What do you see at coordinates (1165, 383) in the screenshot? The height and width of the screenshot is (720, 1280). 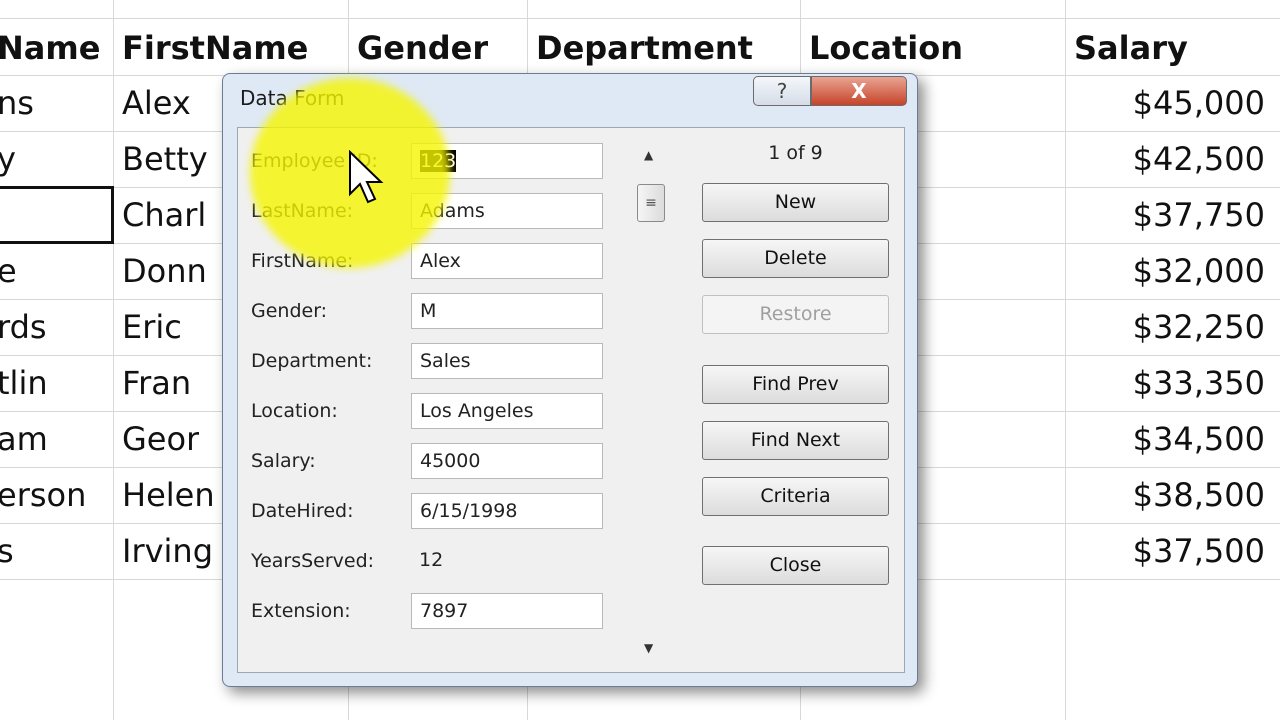 I see `cell-salary: $33,350` at bounding box center [1165, 383].